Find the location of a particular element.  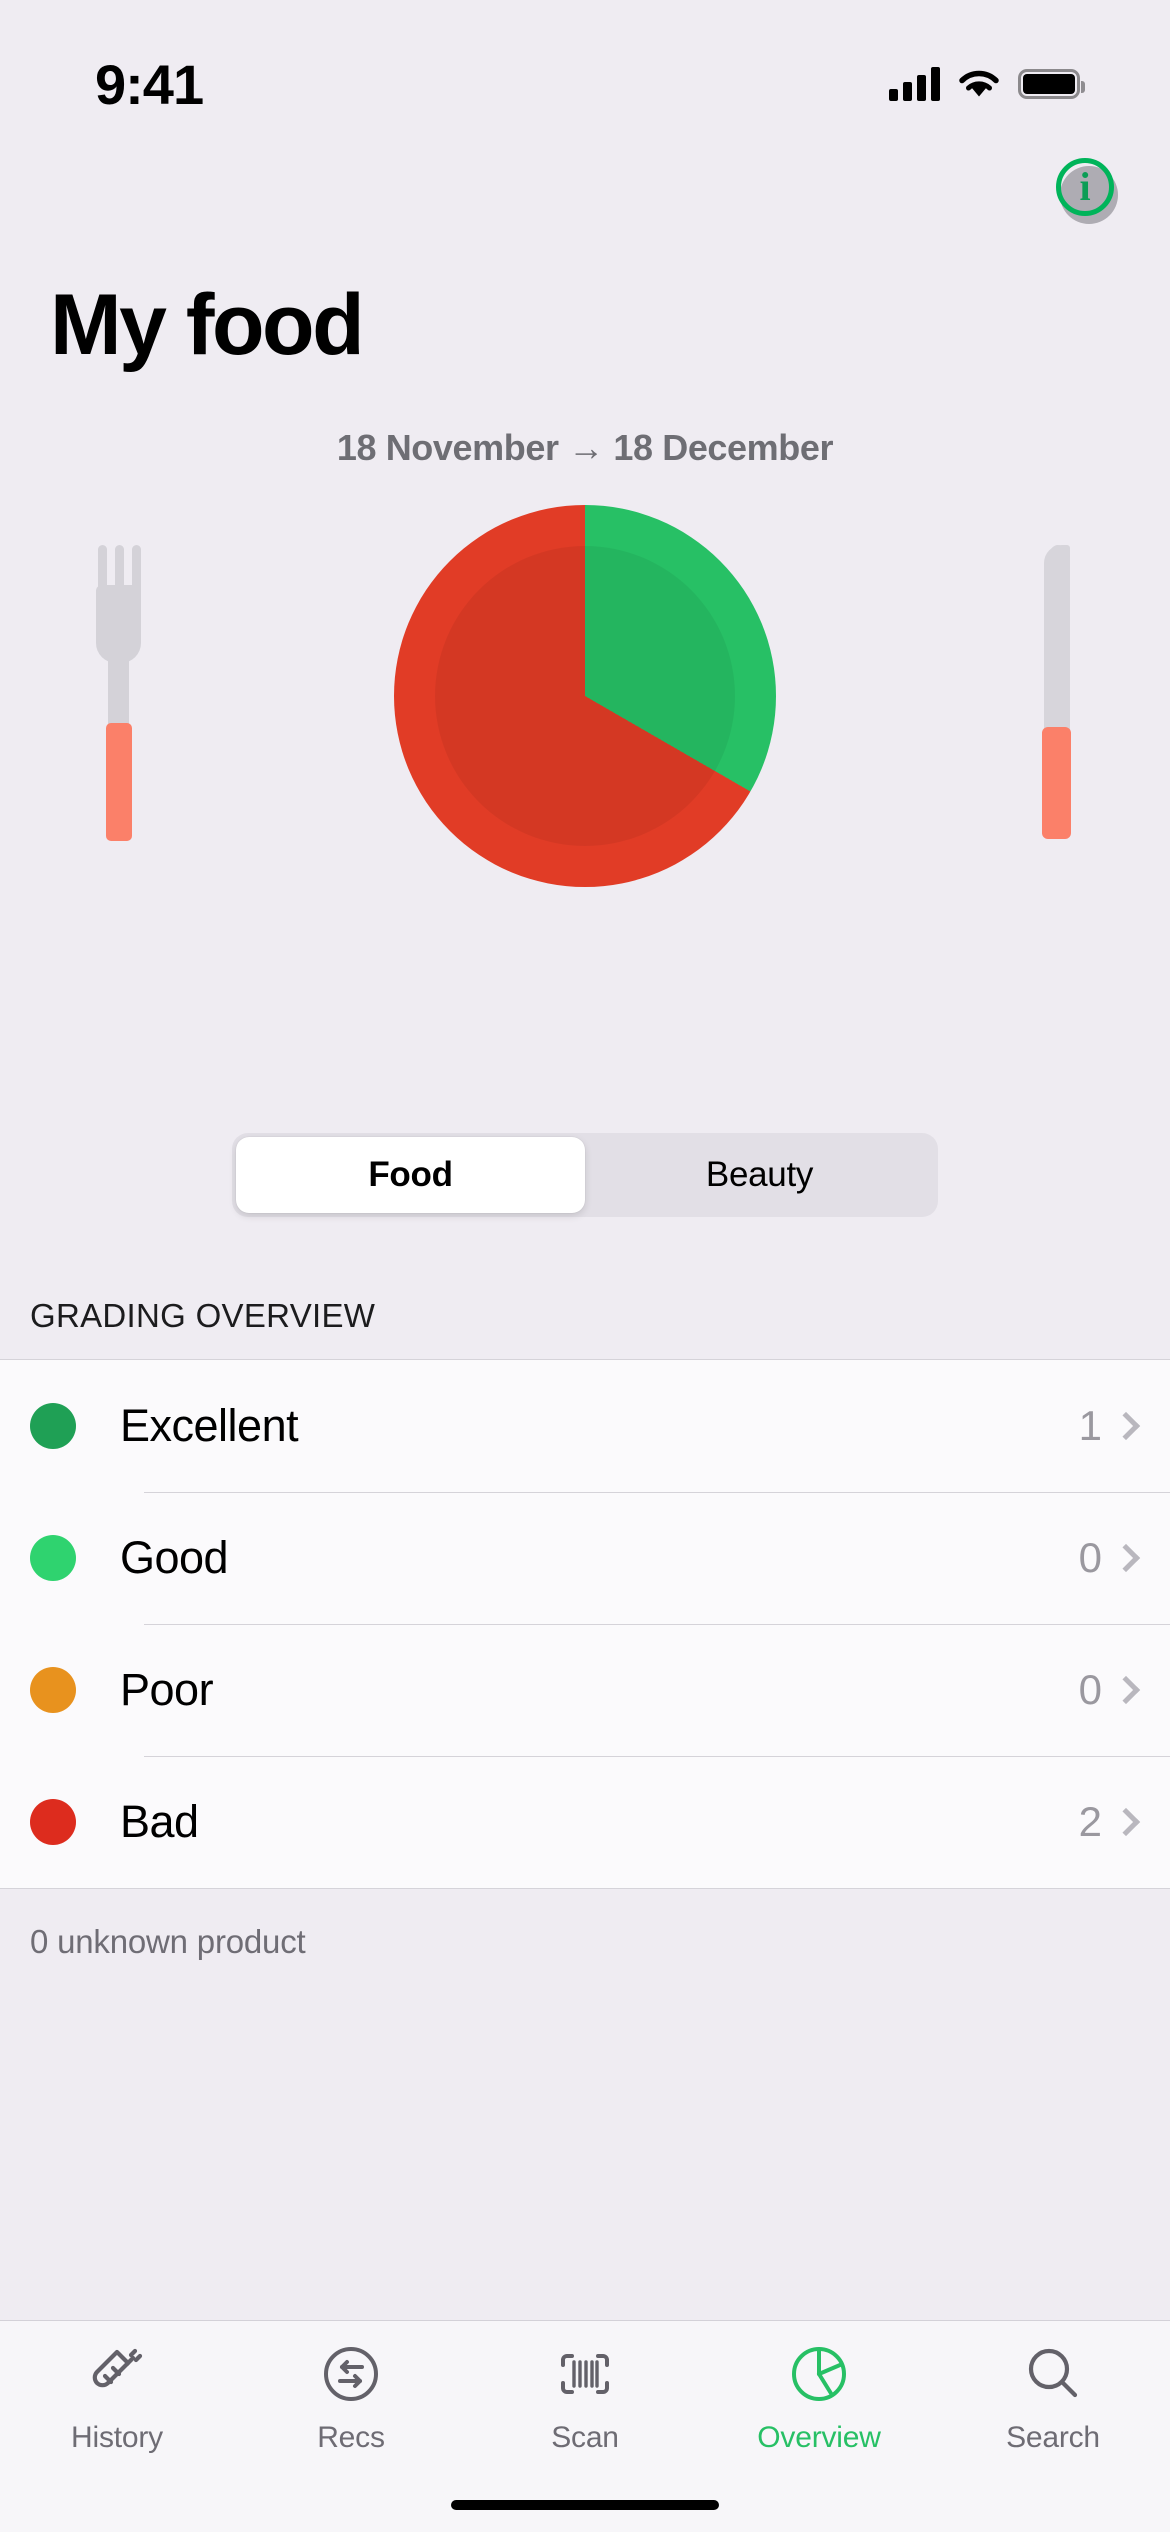

tab-history: History is located at coordinates (117, 2396).